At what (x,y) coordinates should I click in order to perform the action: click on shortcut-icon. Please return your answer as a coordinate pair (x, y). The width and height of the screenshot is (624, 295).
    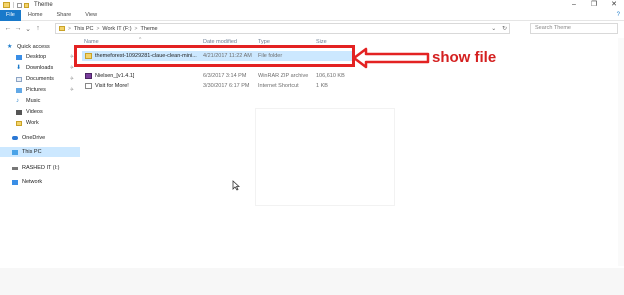
    Looking at the image, I should click on (88, 86).